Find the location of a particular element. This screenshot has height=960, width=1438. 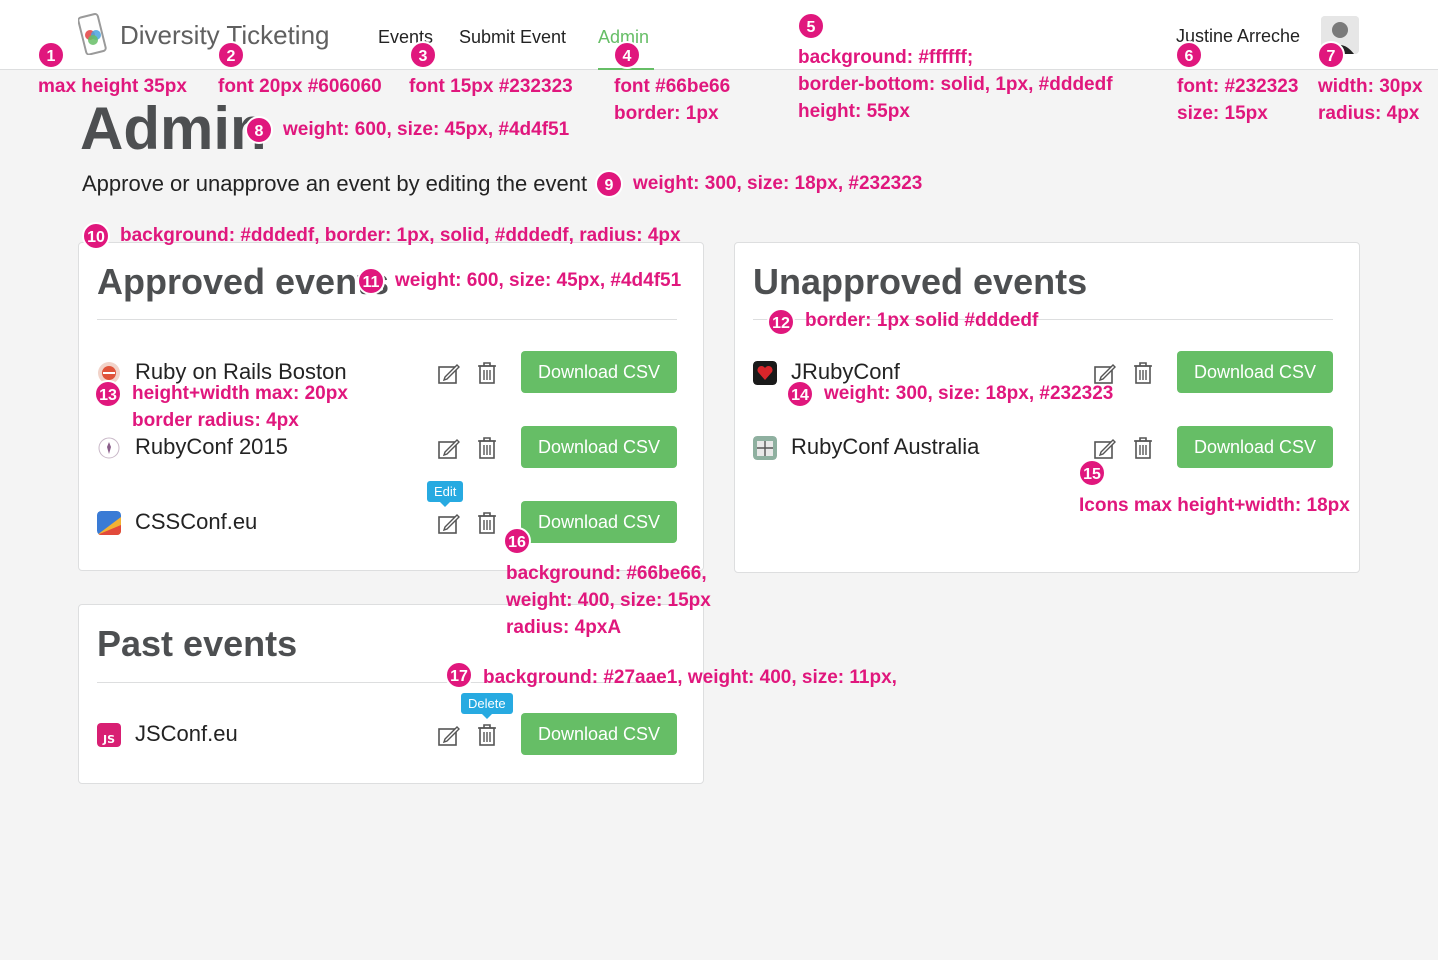

annotation-badge: 6 is located at coordinates (1189, 55).